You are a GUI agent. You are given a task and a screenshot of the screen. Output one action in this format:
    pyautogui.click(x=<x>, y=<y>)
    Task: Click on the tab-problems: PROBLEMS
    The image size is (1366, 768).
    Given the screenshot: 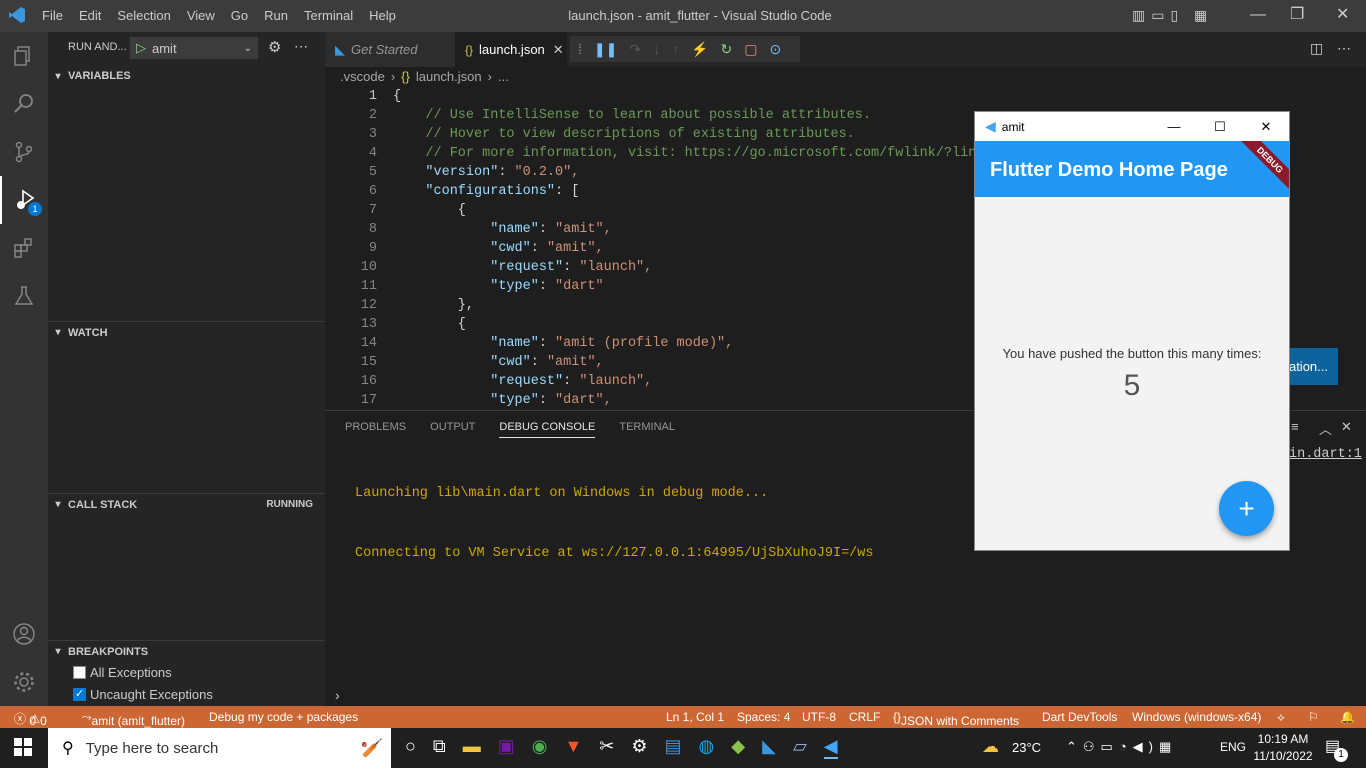 What is the action you would take?
    pyautogui.click(x=375, y=429)
    